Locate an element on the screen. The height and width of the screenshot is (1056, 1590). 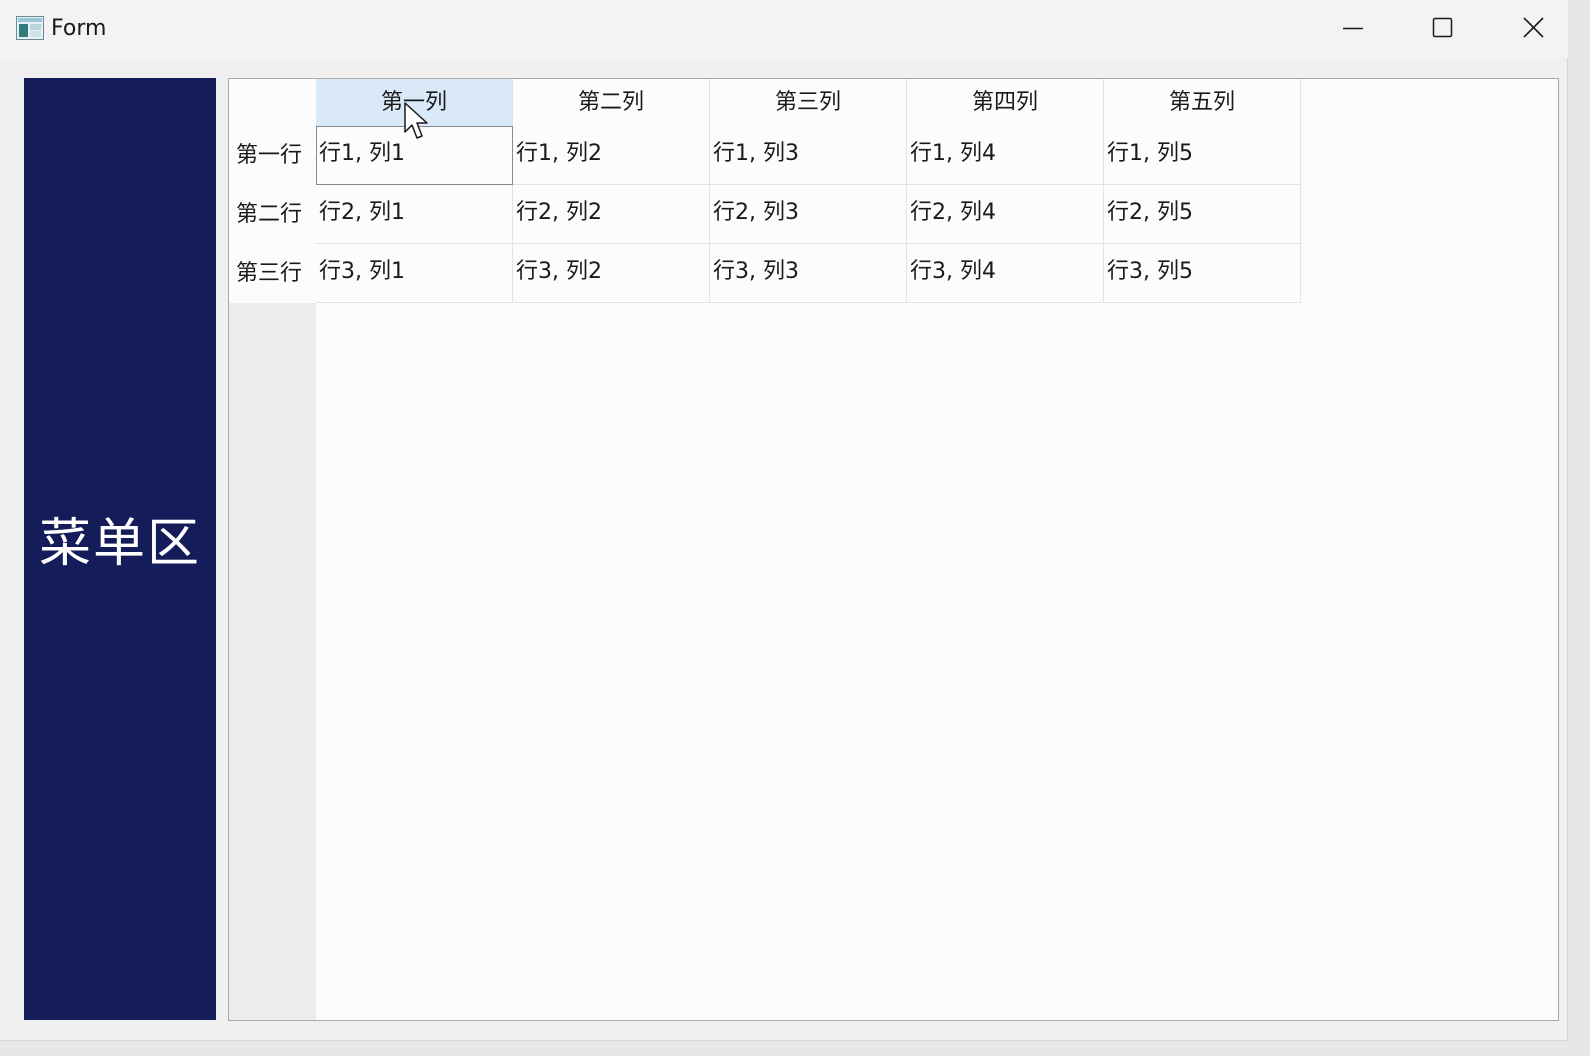
table-cell: 行2, 列1 is located at coordinates (414, 214).